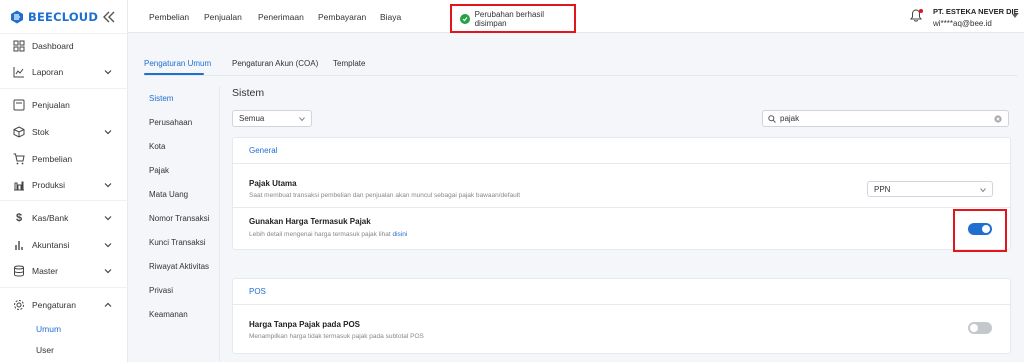  Describe the element at coordinates (281, 17) in the screenshot. I see `top-menu-penerimaan: Penerimaan` at that location.